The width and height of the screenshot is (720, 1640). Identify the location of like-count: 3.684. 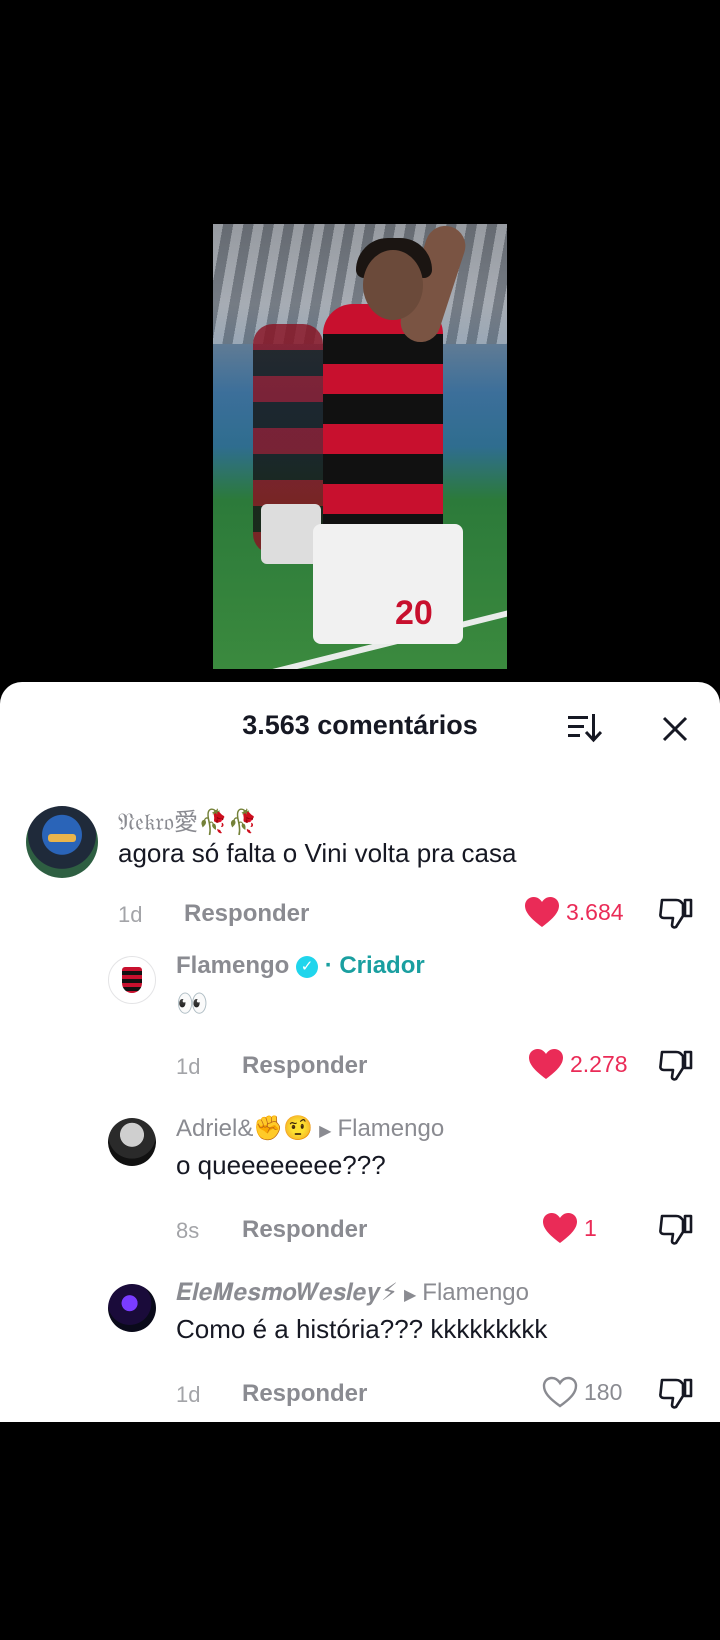
(595, 911).